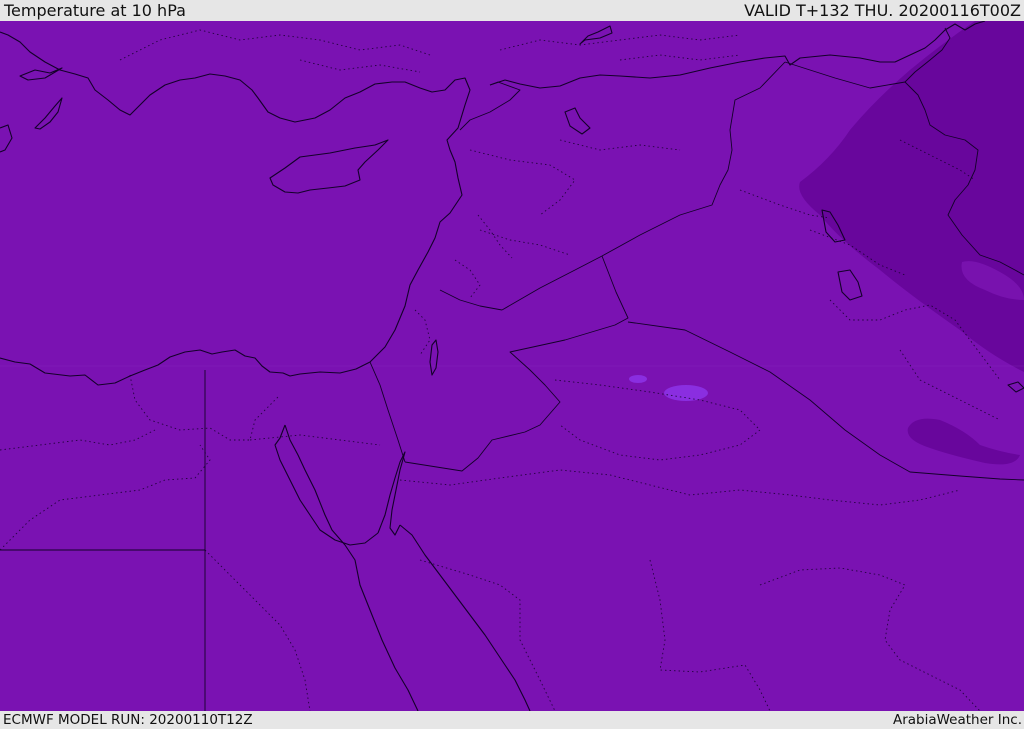 Image resolution: width=1024 pixels, height=729 pixels. Describe the element at coordinates (957, 720) in the screenshot. I see `credit-label: ArabiaWeather Inc.` at that location.